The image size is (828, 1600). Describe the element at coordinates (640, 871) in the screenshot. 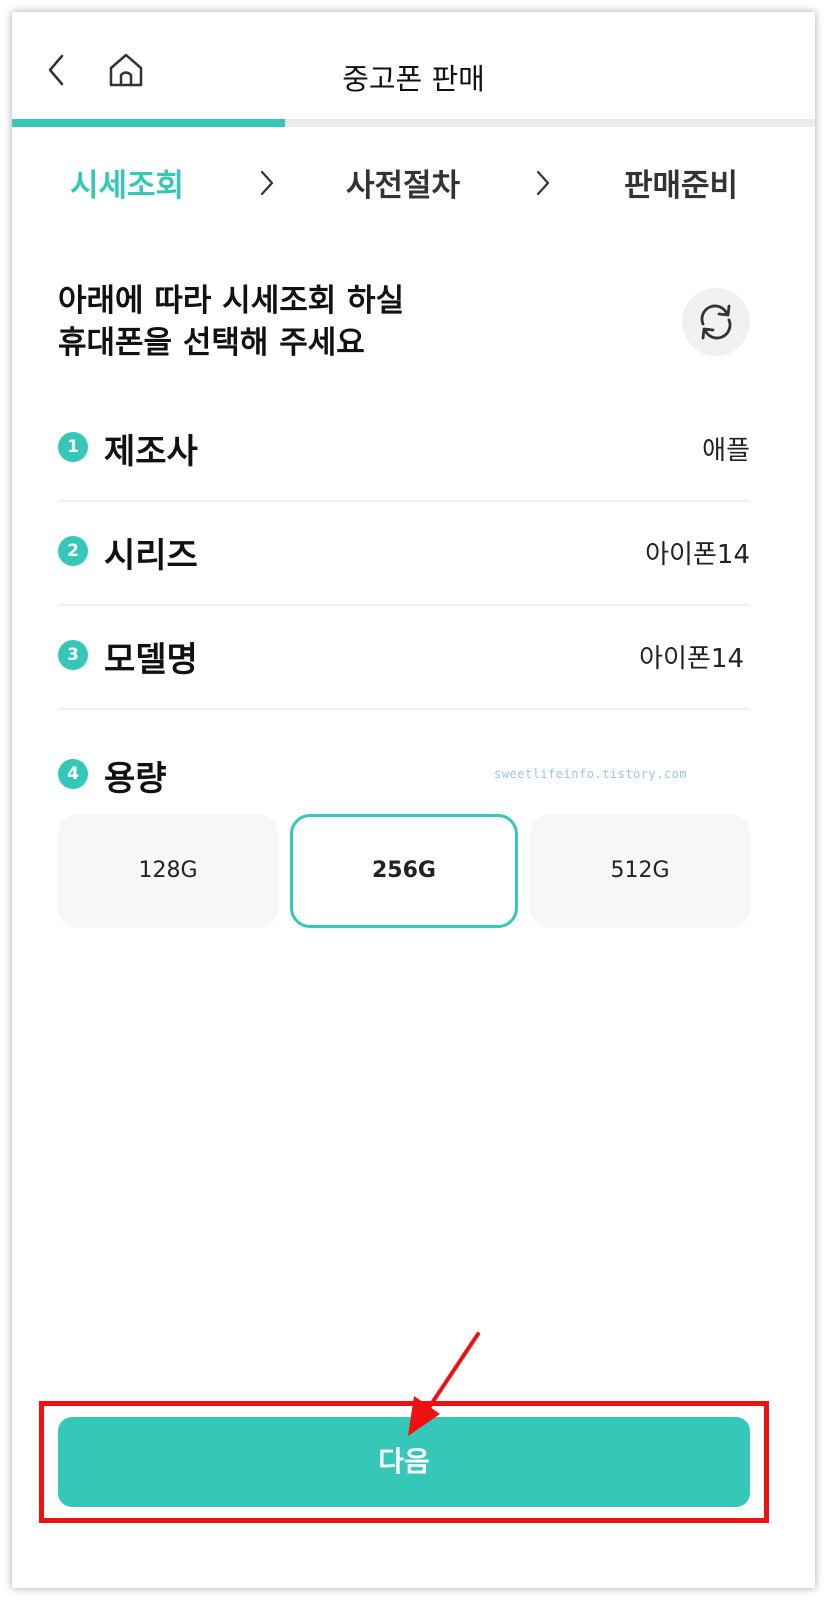

I see `capacity-option-512g: 512G` at that location.